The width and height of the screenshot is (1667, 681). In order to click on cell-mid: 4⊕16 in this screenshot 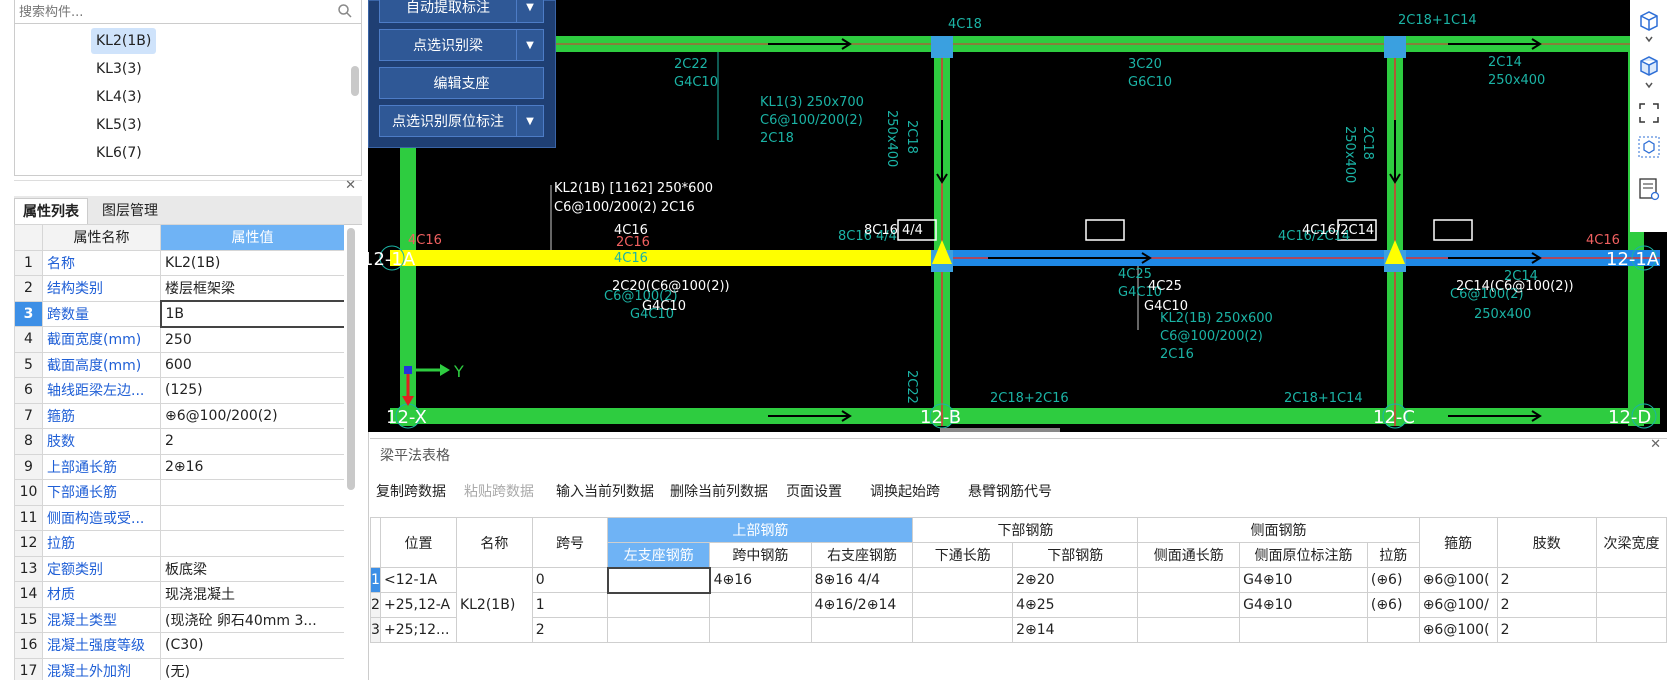, I will do `click(760, 580)`.